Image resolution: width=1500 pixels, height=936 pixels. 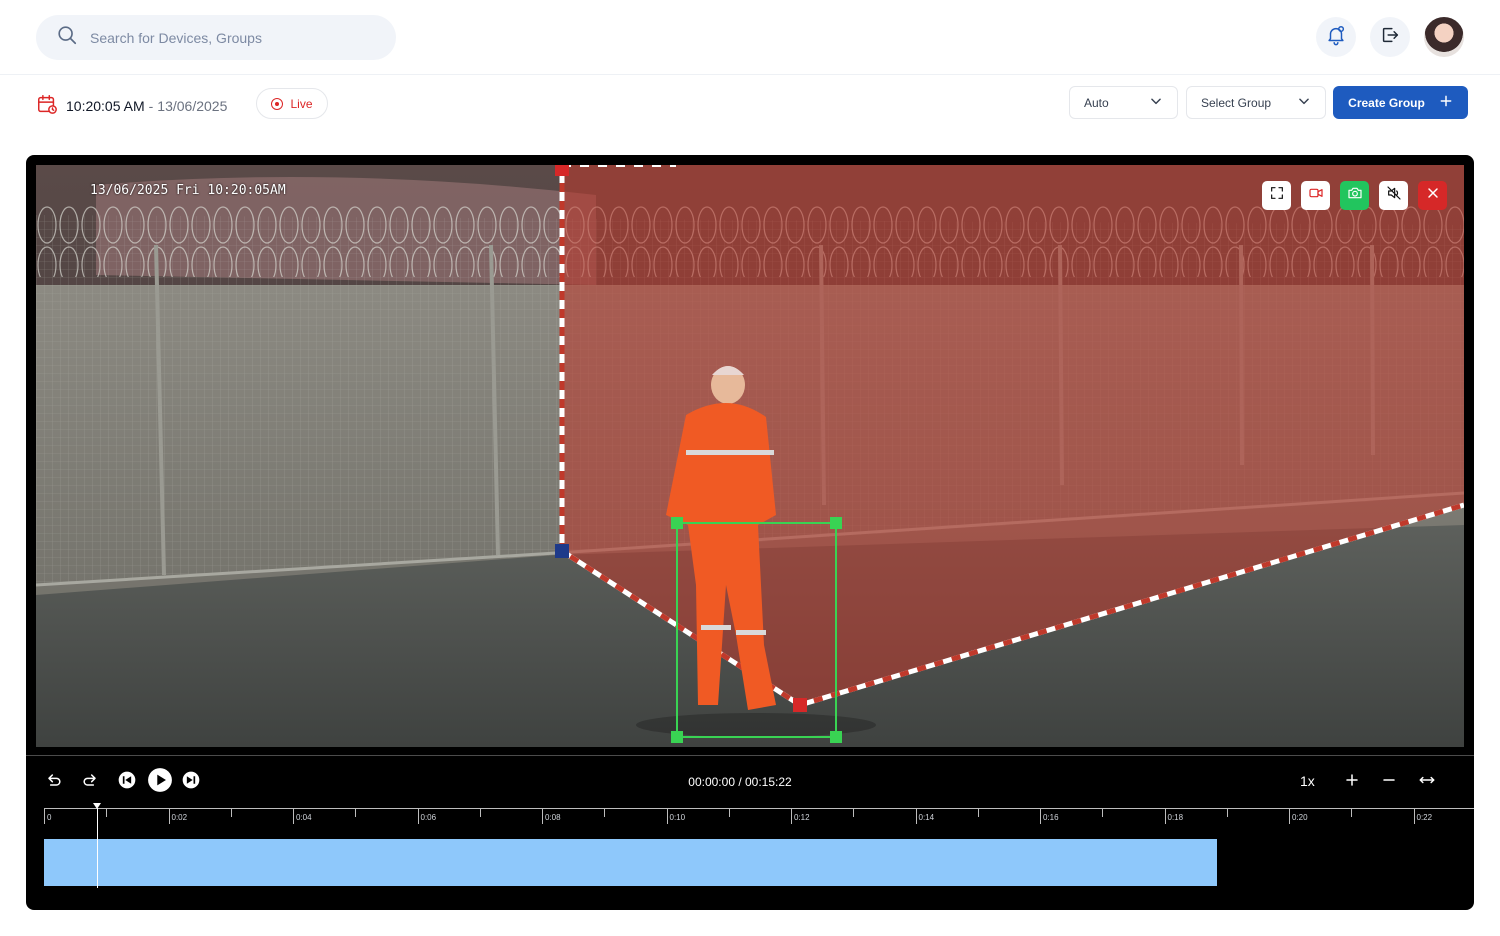 I want to click on minus-icon, so click(x=1389, y=782).